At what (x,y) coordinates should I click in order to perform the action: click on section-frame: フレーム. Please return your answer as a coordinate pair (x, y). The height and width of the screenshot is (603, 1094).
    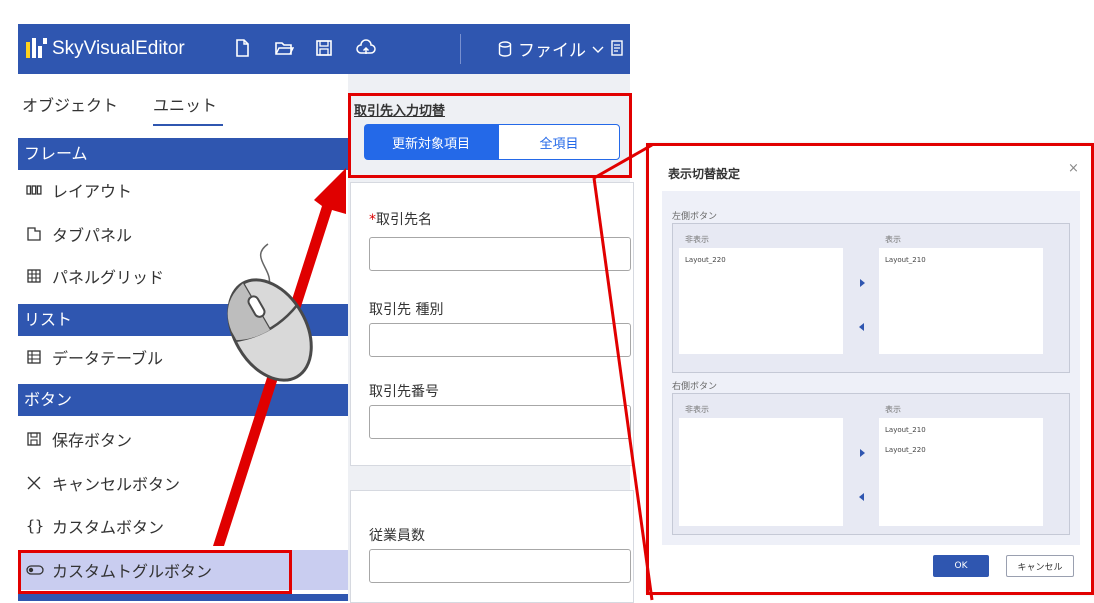
    Looking at the image, I should click on (183, 154).